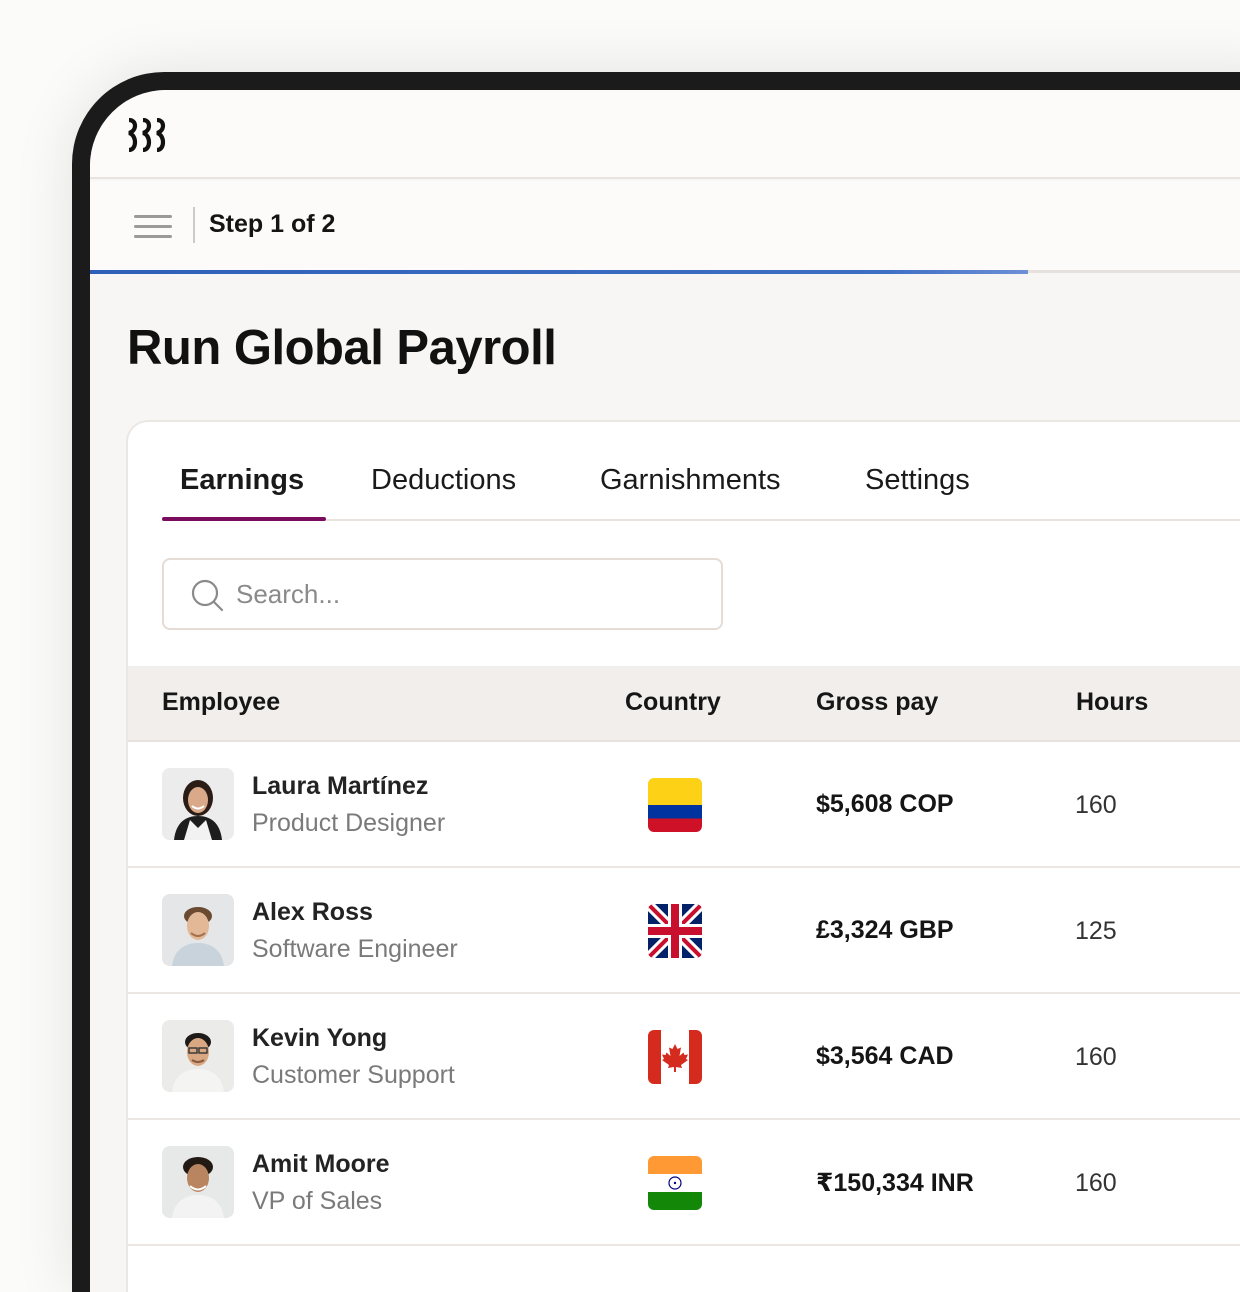  I want to click on tab-earnings: Earnings, so click(242, 480).